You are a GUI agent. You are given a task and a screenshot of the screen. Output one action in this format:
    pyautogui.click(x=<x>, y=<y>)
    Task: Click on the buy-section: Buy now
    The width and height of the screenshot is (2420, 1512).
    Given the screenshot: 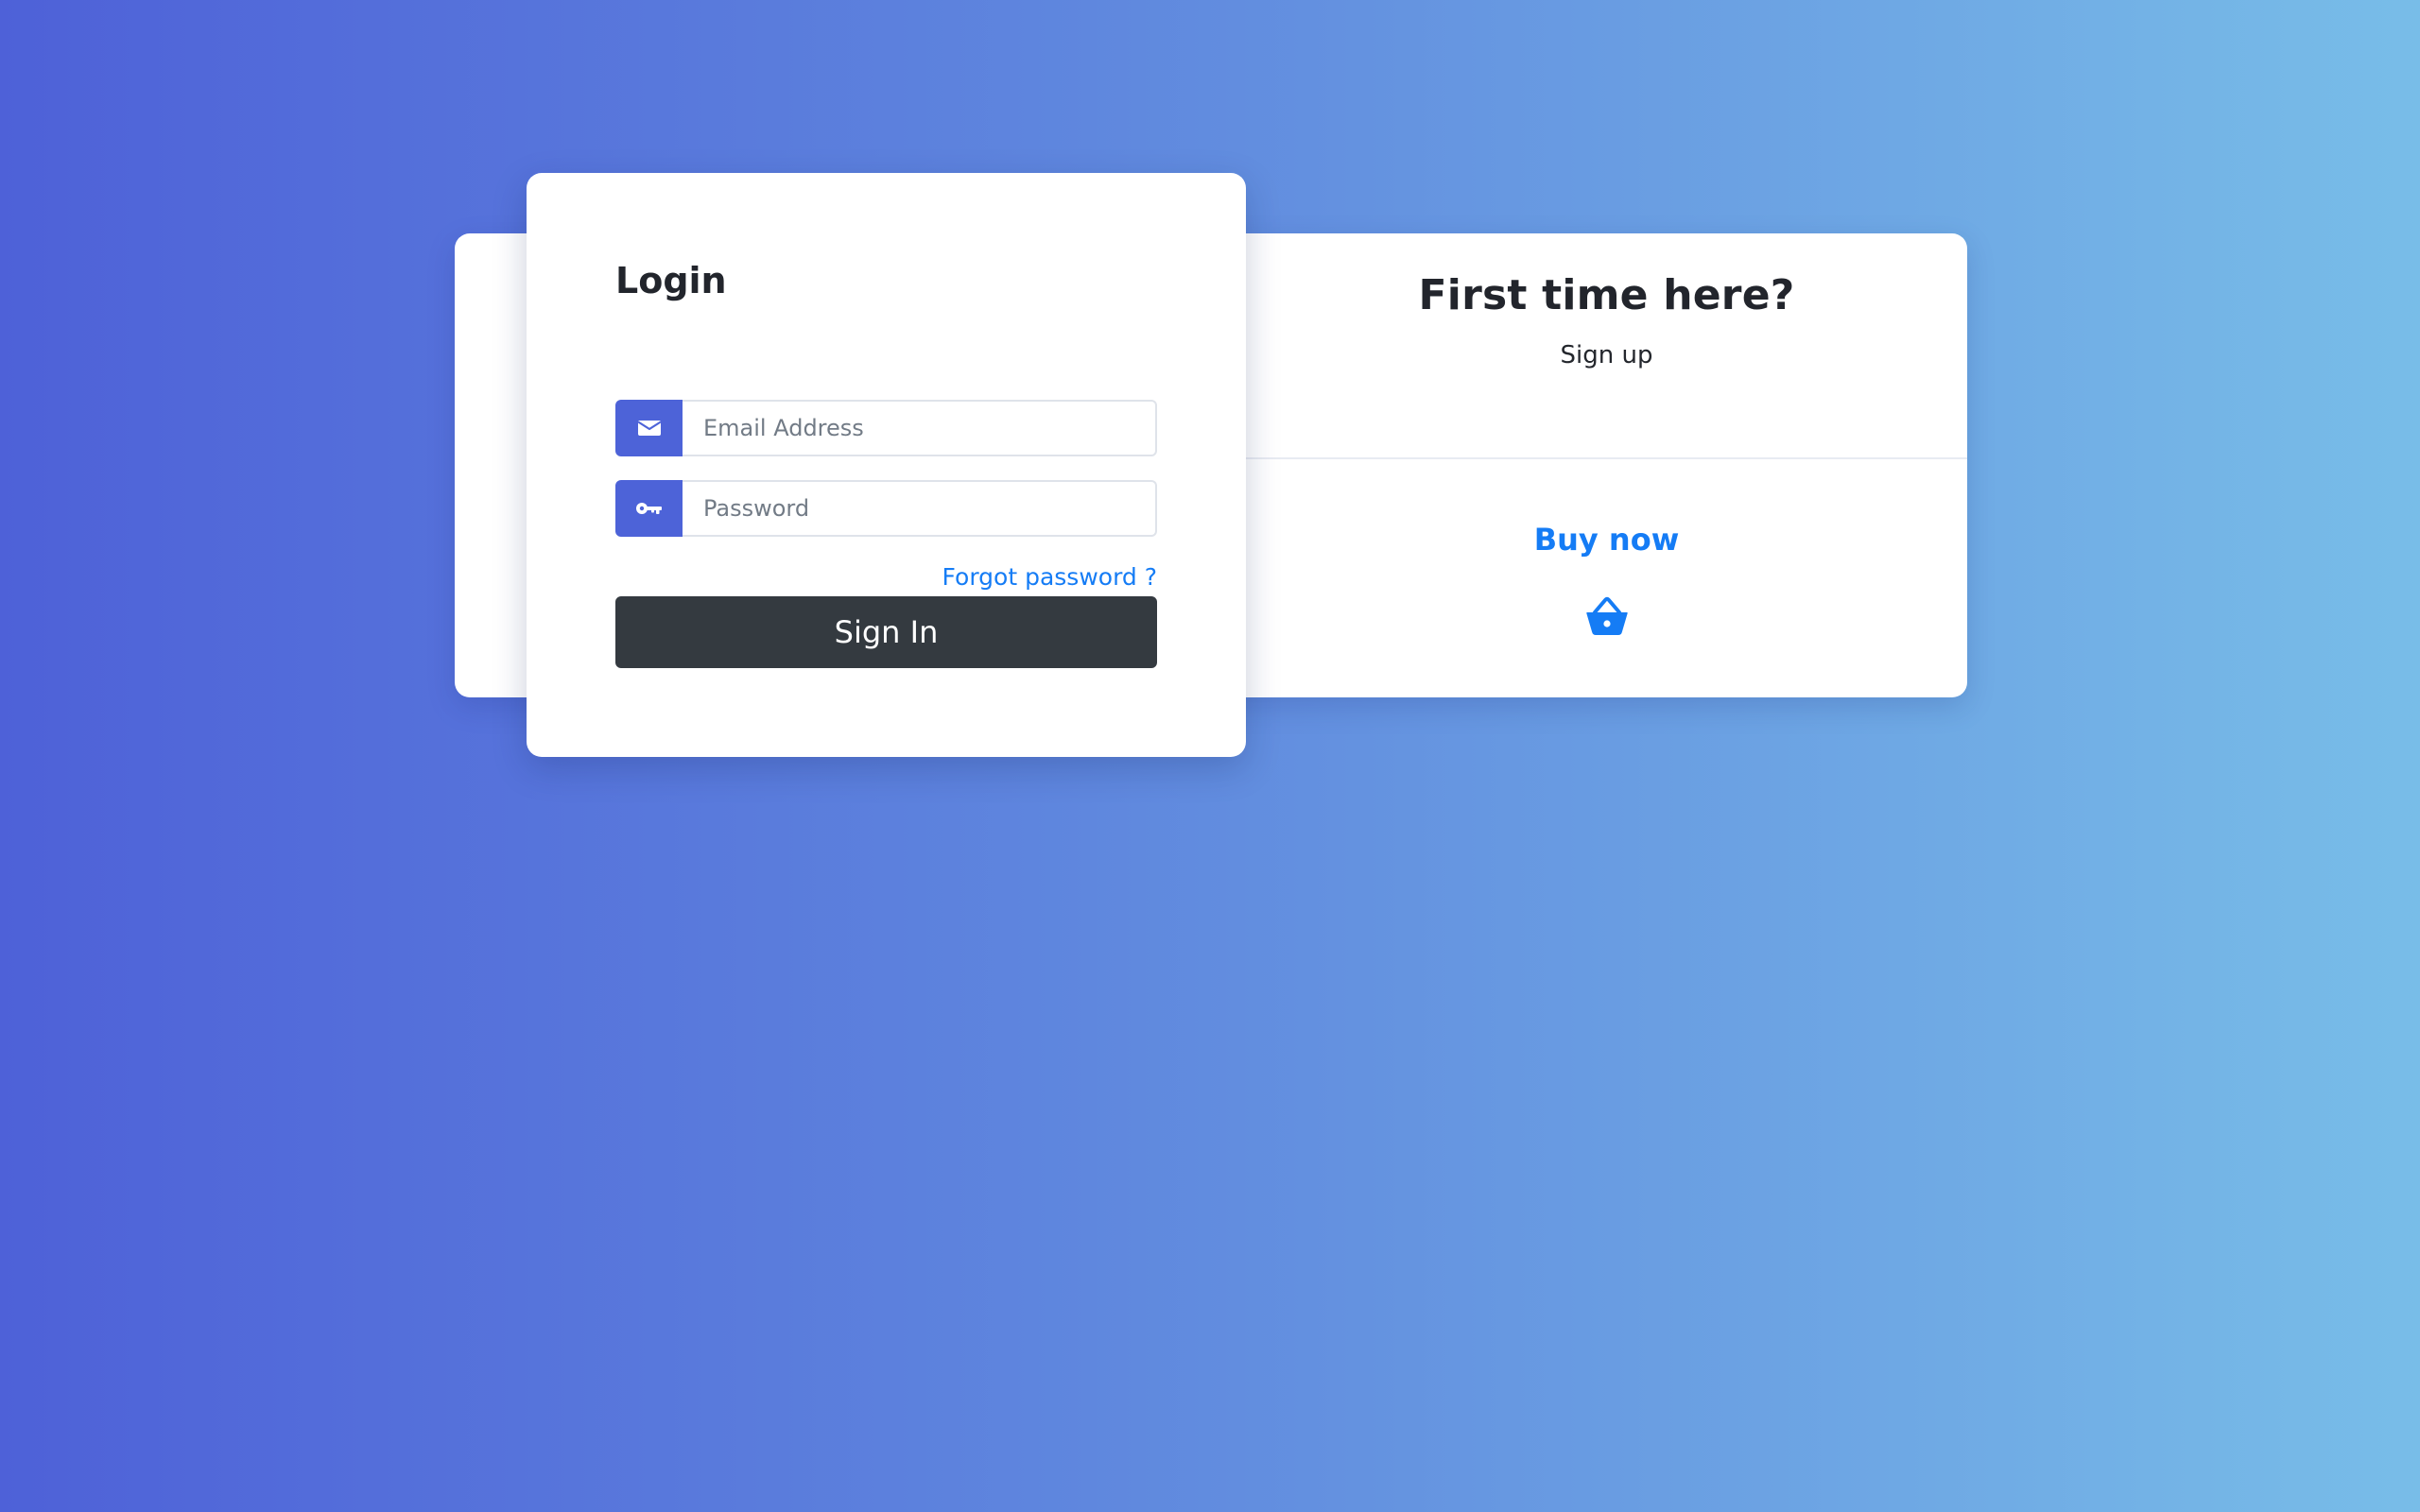 What is the action you would take?
    pyautogui.click(x=1606, y=578)
    